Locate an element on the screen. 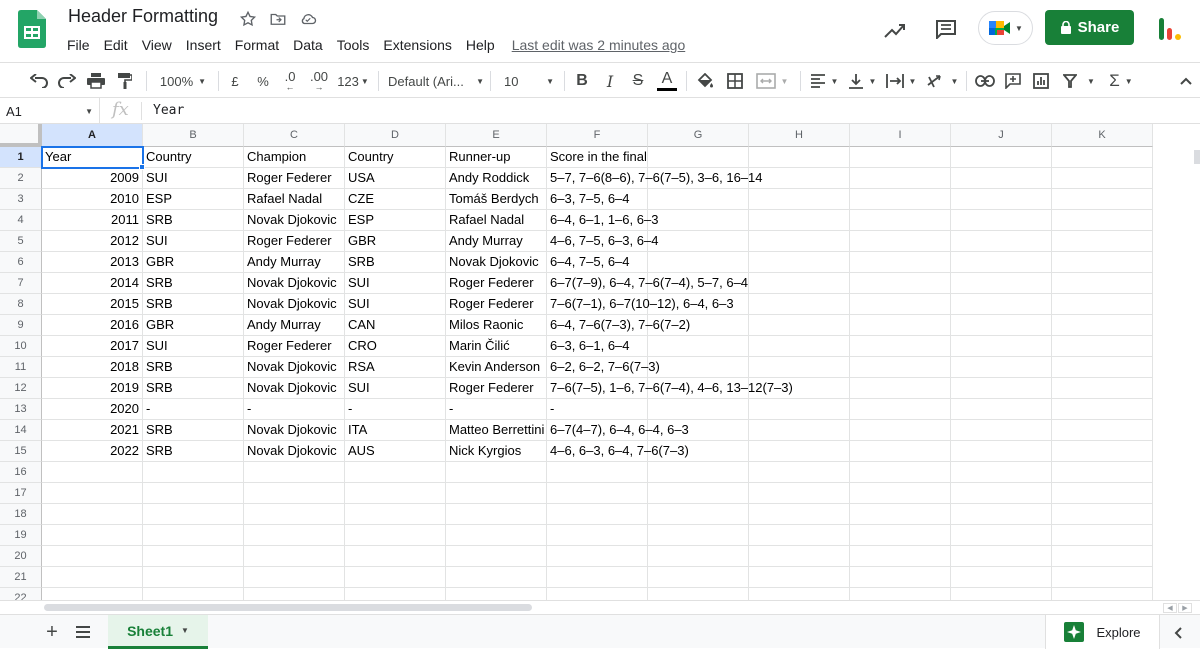 The image size is (1200, 649). row-header-8: 8 is located at coordinates (21, 304).